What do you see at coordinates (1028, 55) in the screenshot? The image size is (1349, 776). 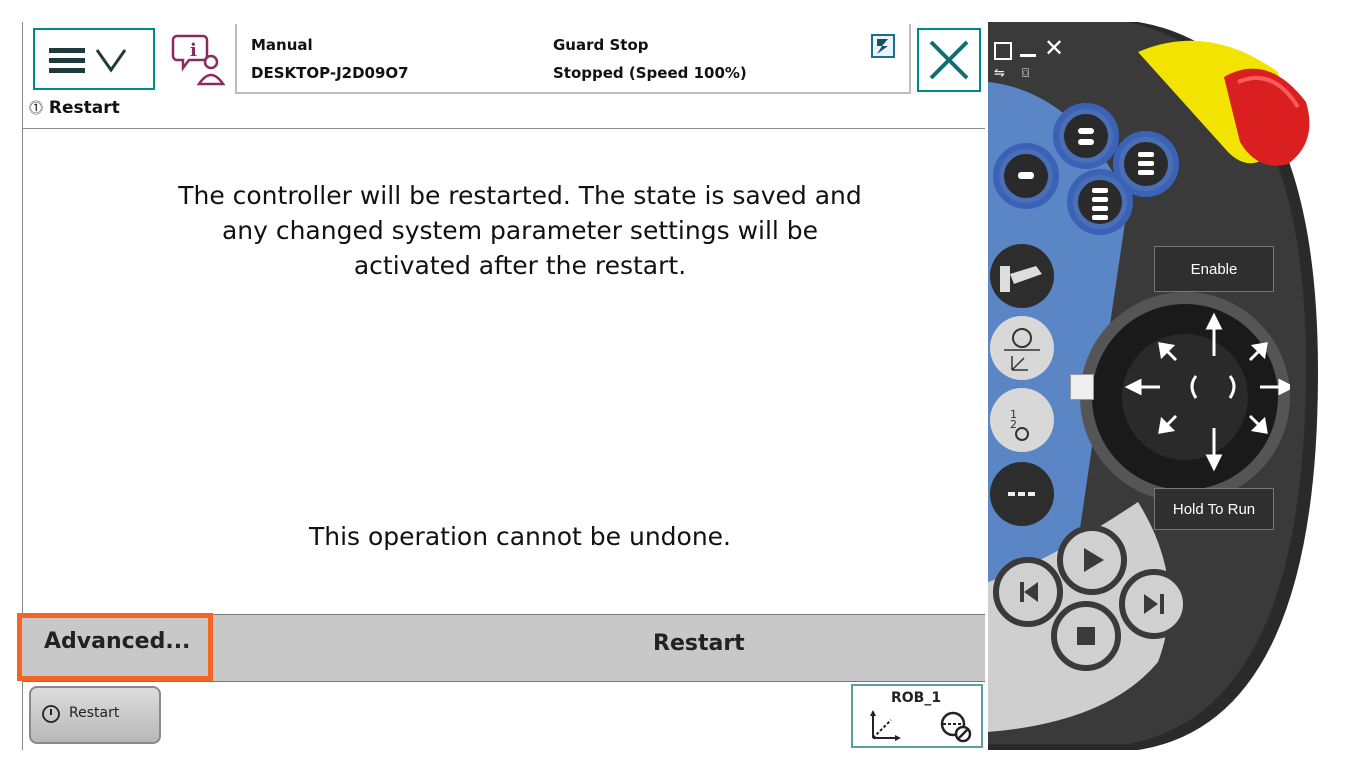 I see `minimize-icon` at bounding box center [1028, 55].